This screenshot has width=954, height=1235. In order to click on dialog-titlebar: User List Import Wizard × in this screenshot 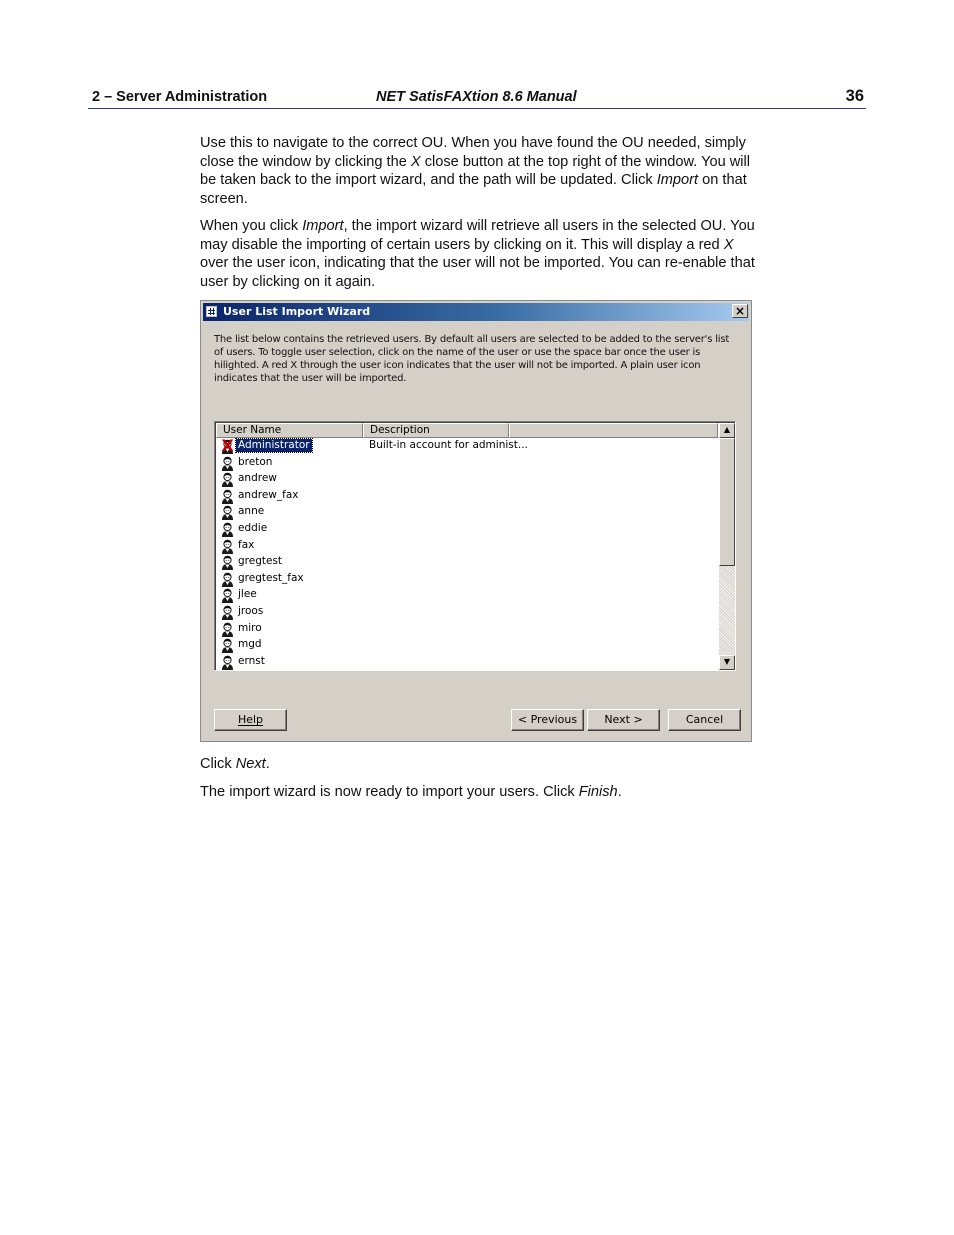, I will do `click(476, 312)`.